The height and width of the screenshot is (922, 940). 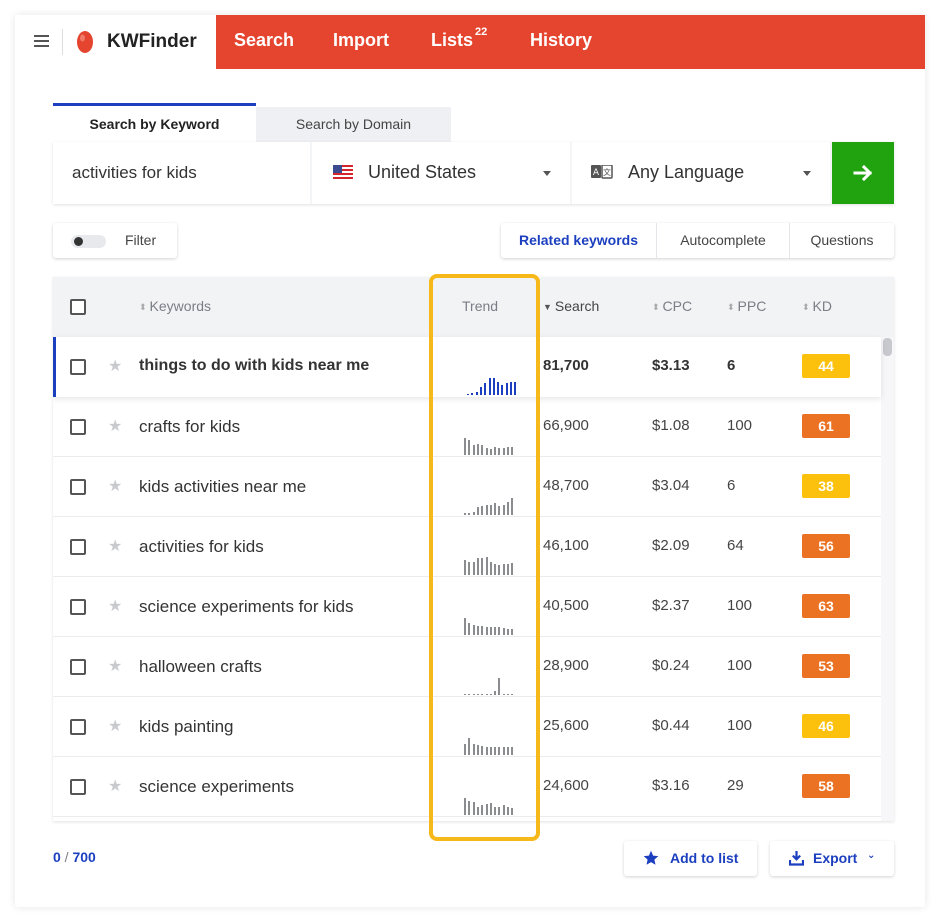 What do you see at coordinates (85, 42) in the screenshot?
I see `kwfinder-logo-icon` at bounding box center [85, 42].